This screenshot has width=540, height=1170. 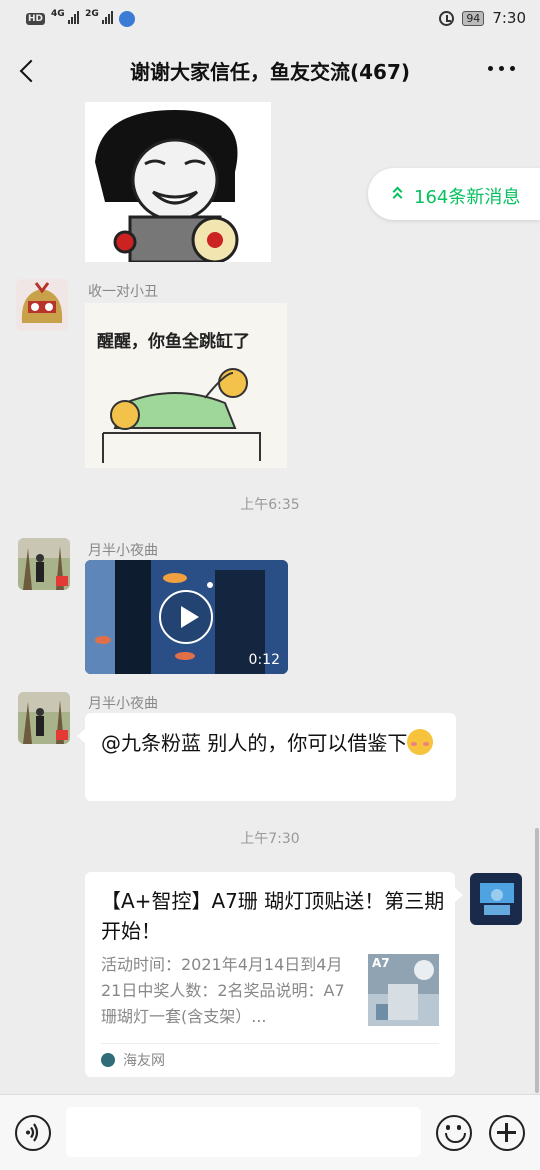 I want to click on signal-group-1: 4G, so click(x=65, y=18).